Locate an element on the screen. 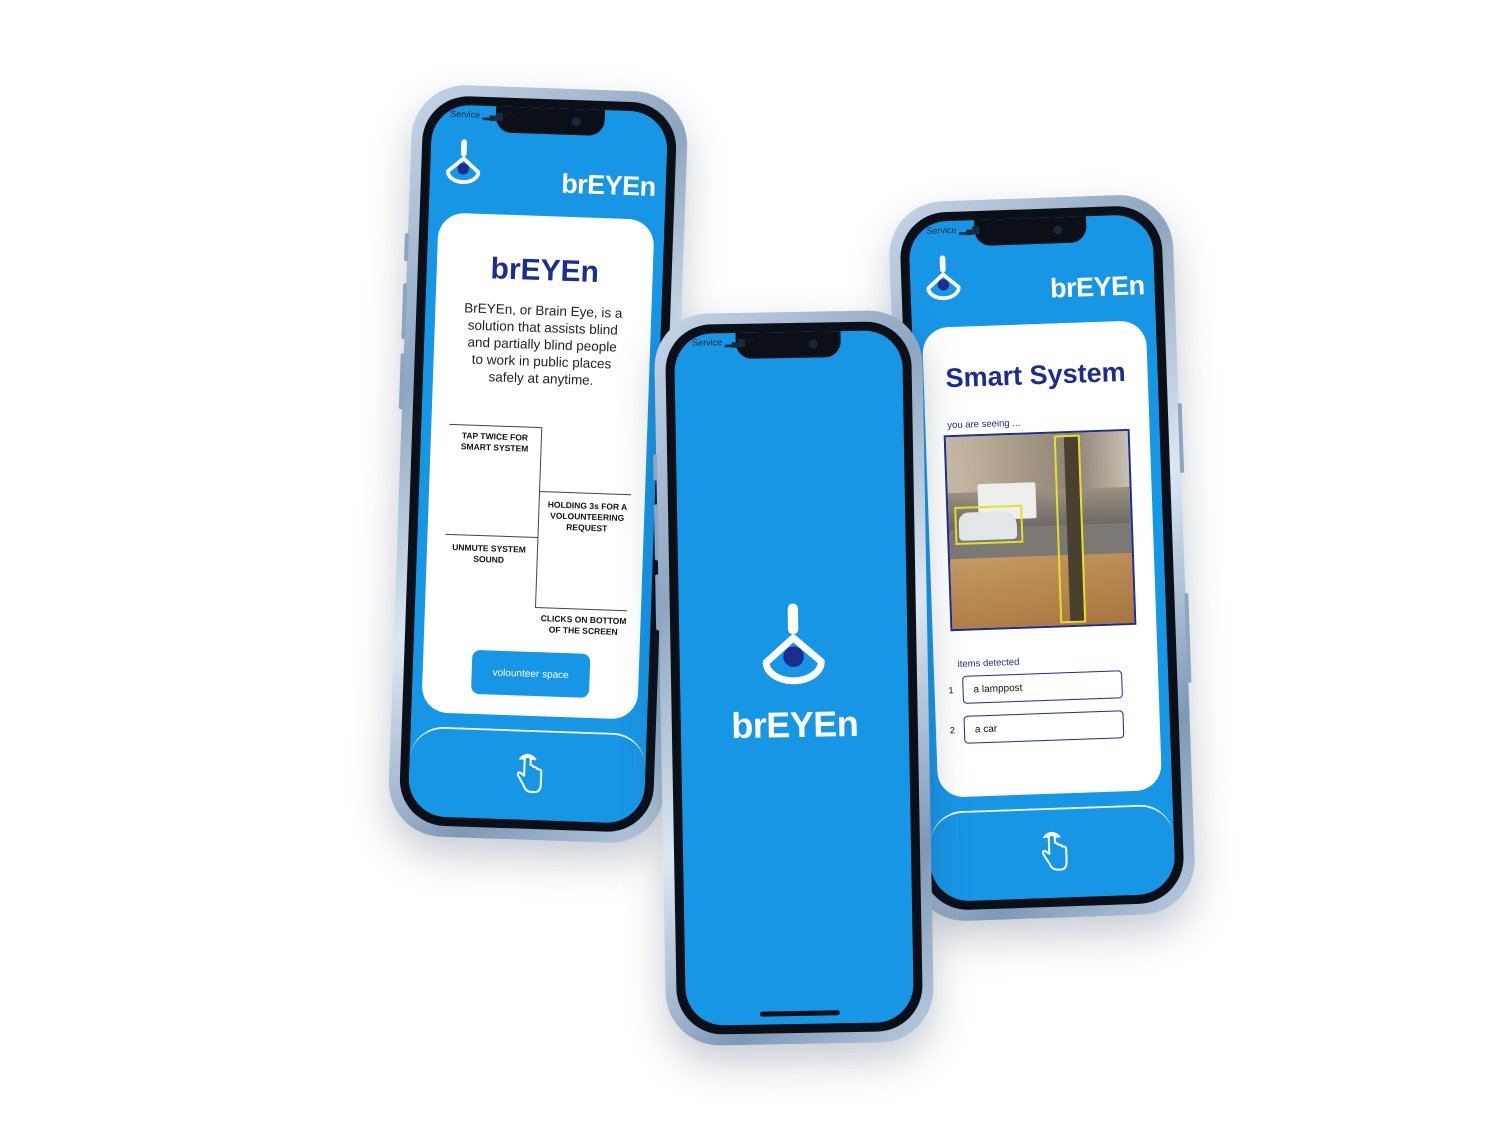  items-detected-label: items detected is located at coordinates (988, 663).